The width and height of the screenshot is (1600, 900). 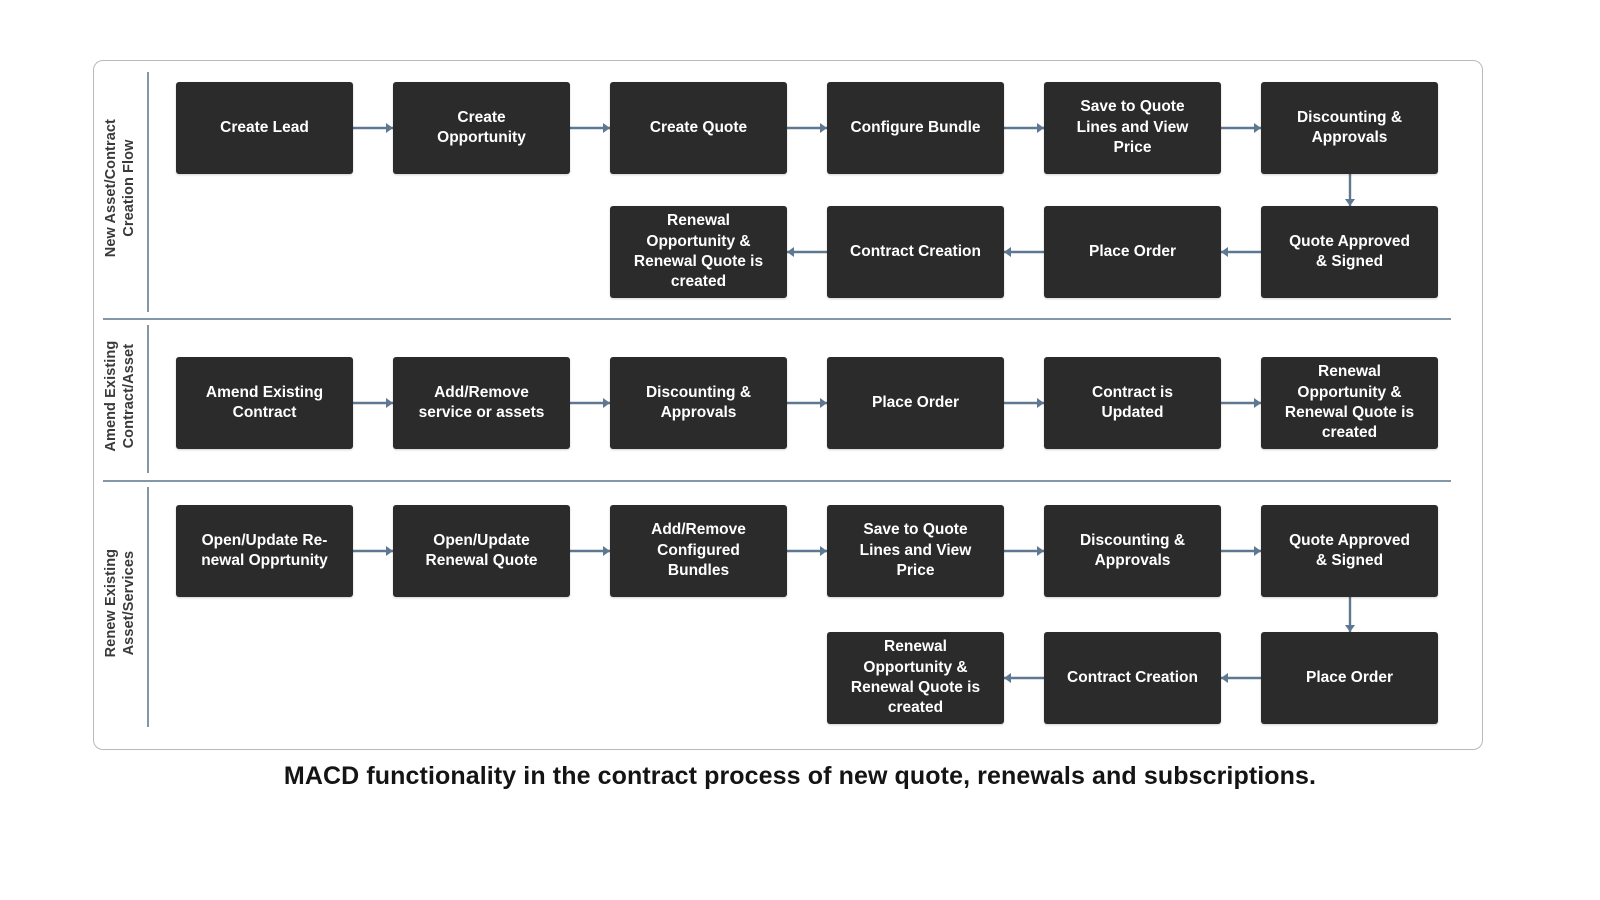 What do you see at coordinates (1349, 678) in the screenshot?
I see `process-node-renew-place-order: Place Order` at bounding box center [1349, 678].